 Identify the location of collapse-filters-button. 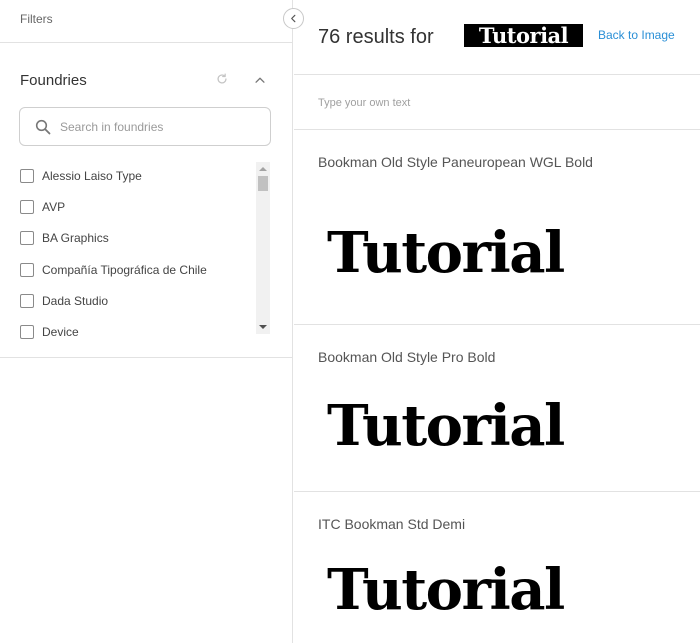
(293, 18).